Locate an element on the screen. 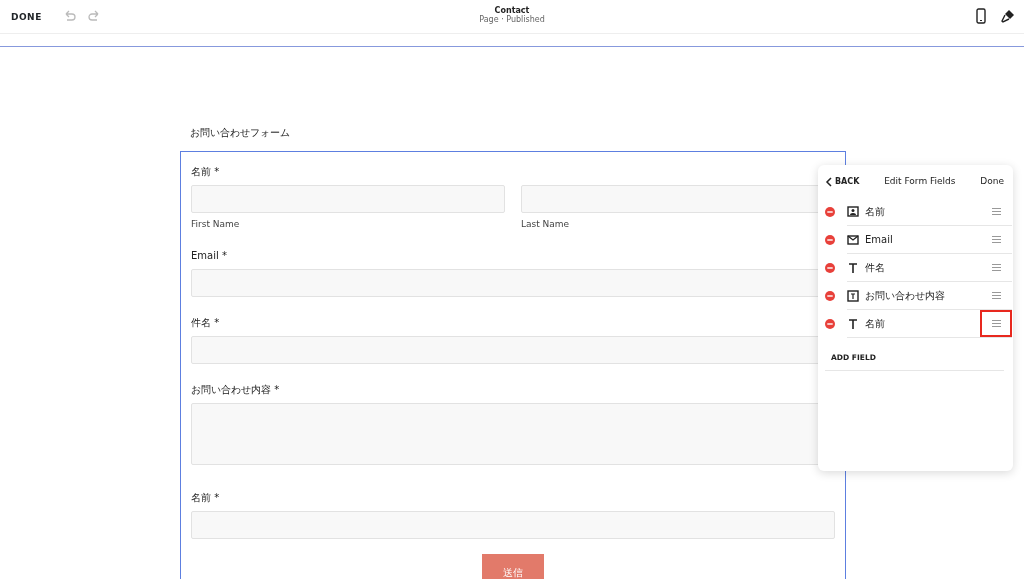  panel-title: Edit Form Fields is located at coordinates (920, 182).